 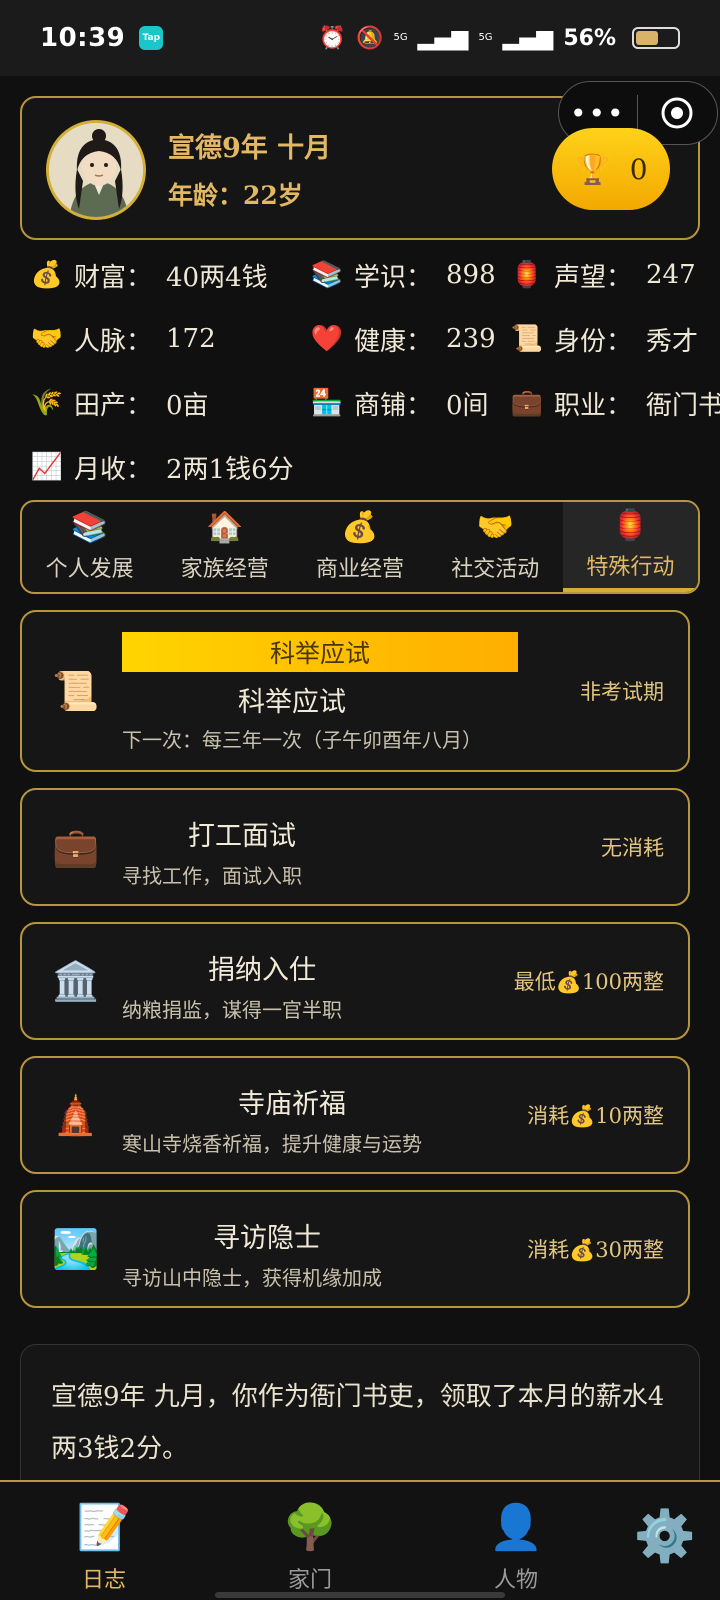 What do you see at coordinates (527, 403) in the screenshot?
I see `briefcase-icon: 💼` at bounding box center [527, 403].